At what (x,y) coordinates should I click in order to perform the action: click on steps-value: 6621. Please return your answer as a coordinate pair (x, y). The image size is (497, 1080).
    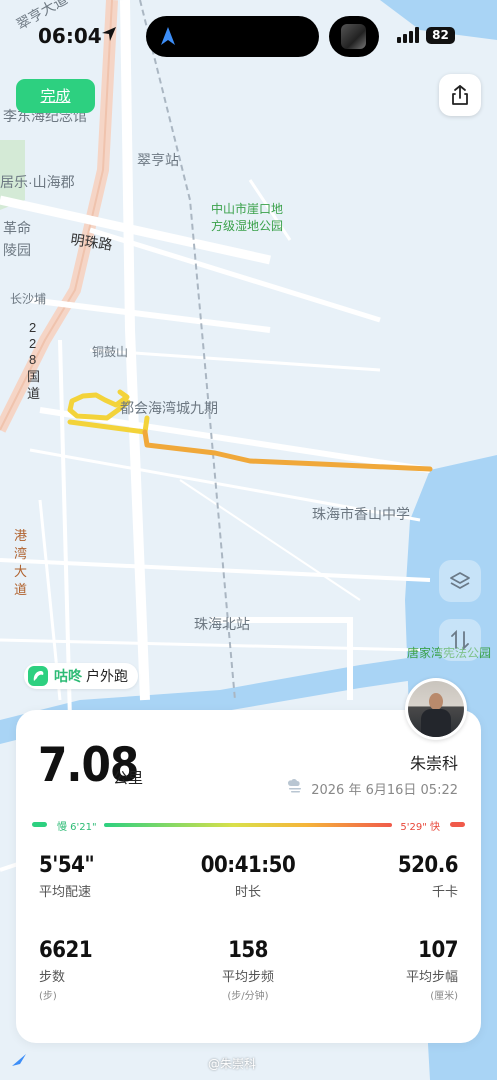
    Looking at the image, I should click on (66, 950).